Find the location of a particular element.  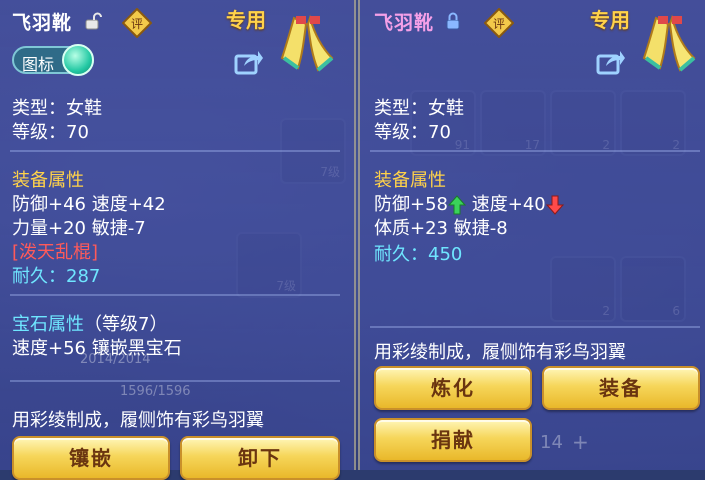

donate-button: 捐献 is located at coordinates (453, 440).